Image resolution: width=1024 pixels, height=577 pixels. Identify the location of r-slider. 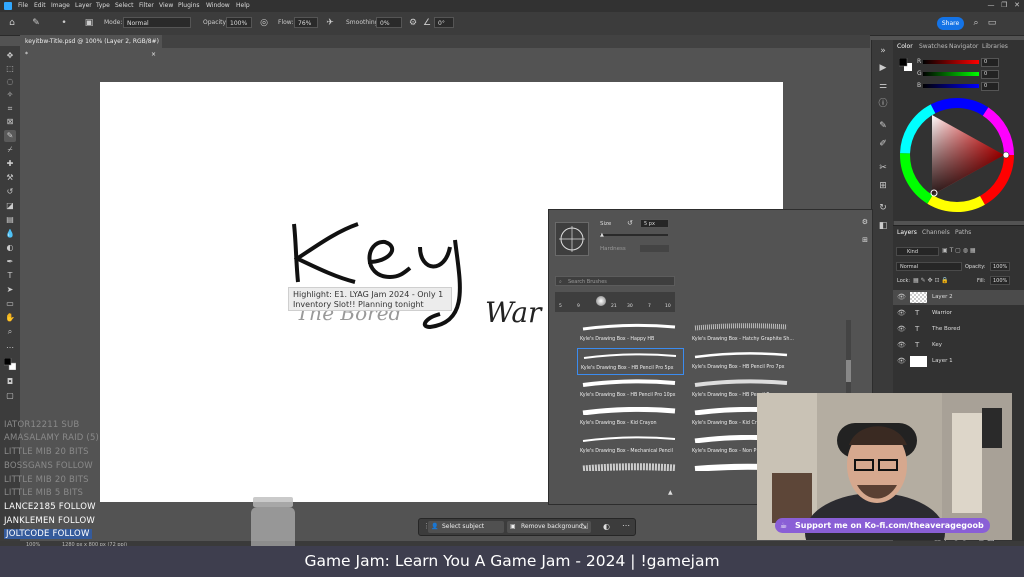
(951, 62).